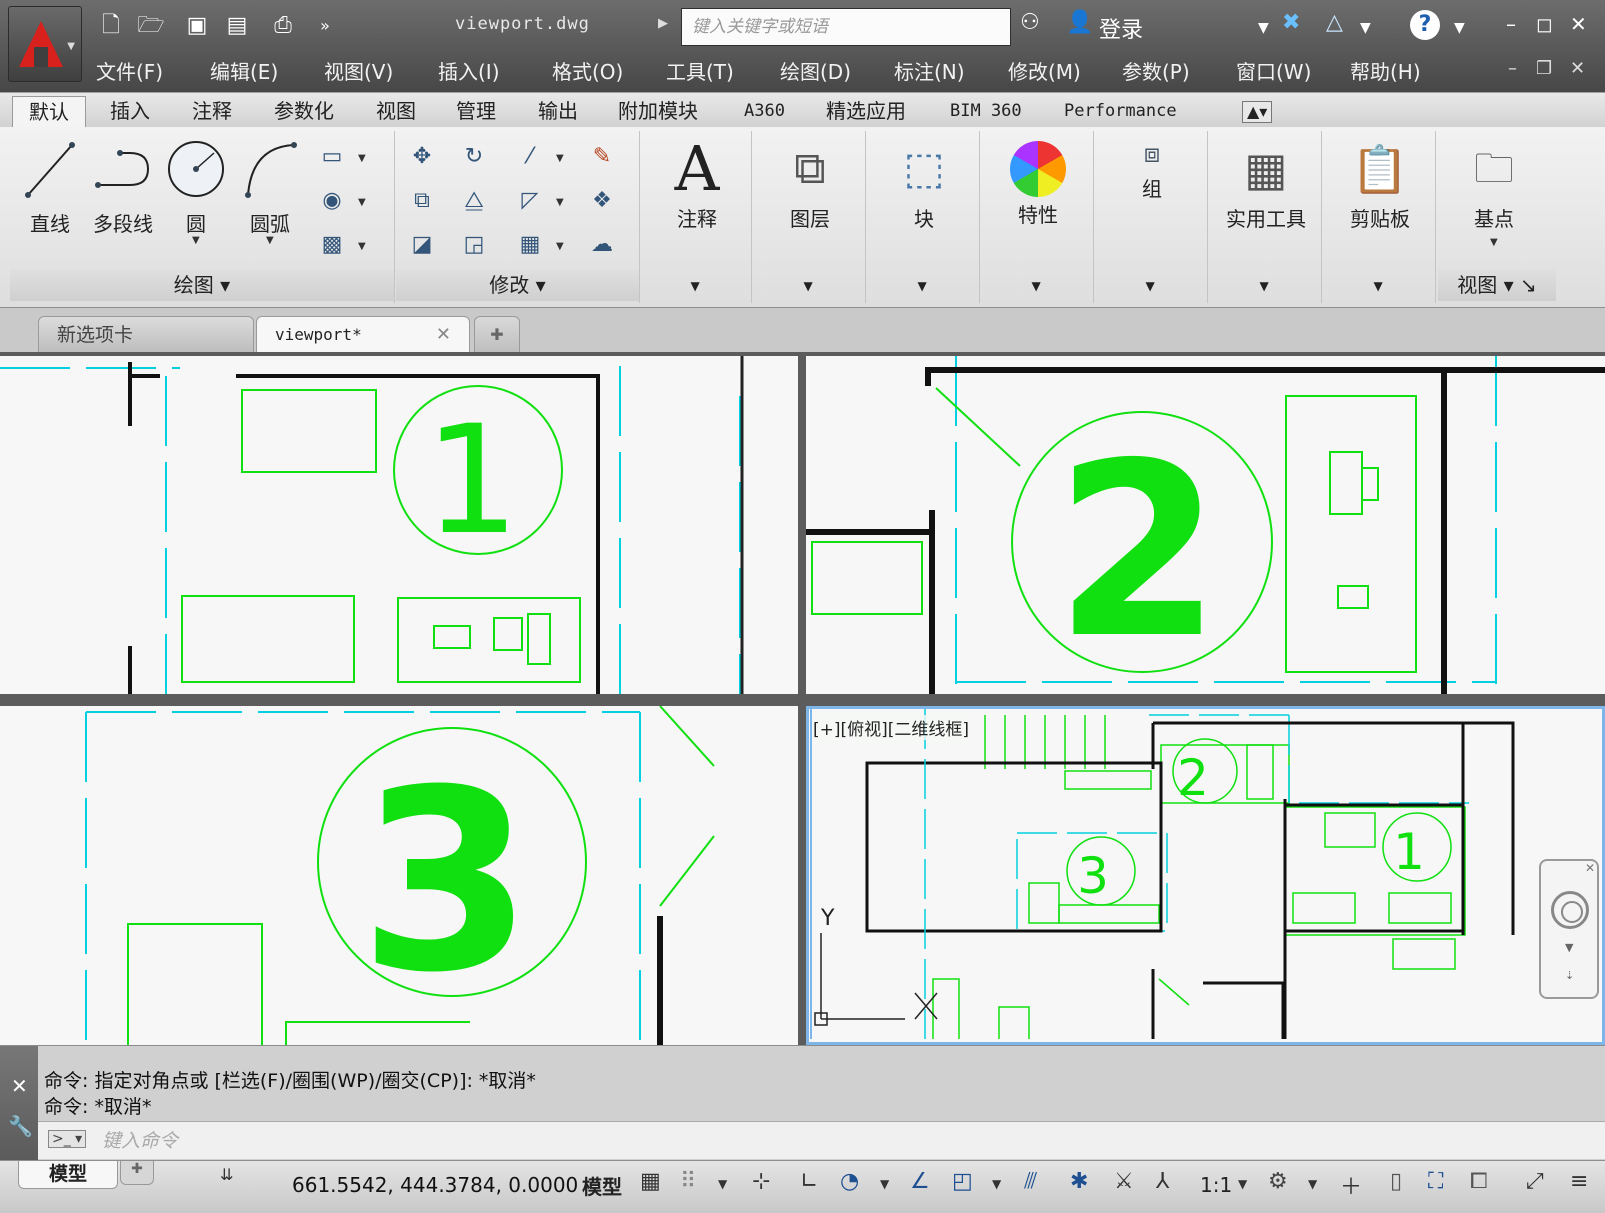 The height and width of the screenshot is (1213, 1605). I want to click on menu-help: 帮助(H), so click(1407, 70).